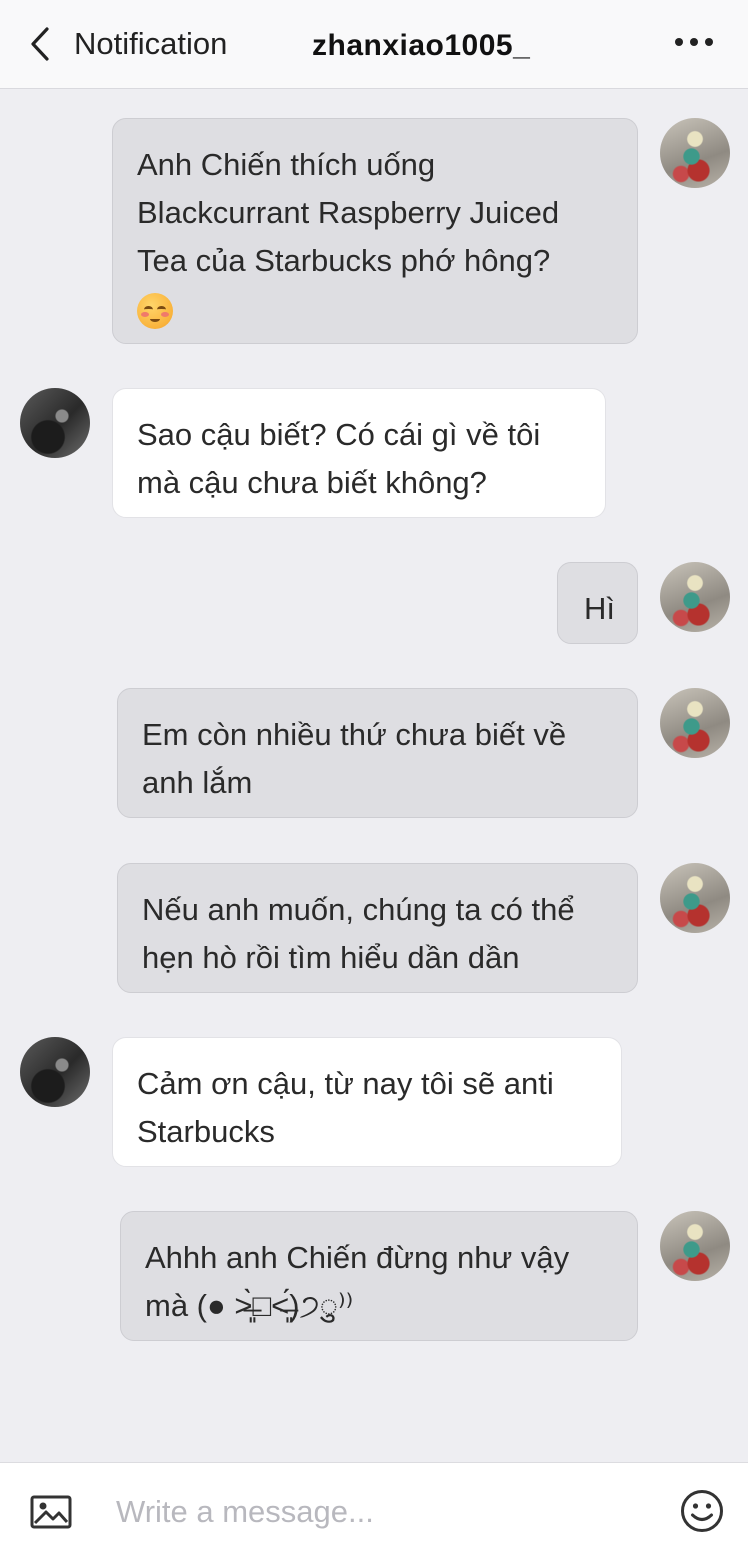 The width and height of the screenshot is (748, 1556). What do you see at coordinates (694, 42) in the screenshot?
I see `more-options-icon` at bounding box center [694, 42].